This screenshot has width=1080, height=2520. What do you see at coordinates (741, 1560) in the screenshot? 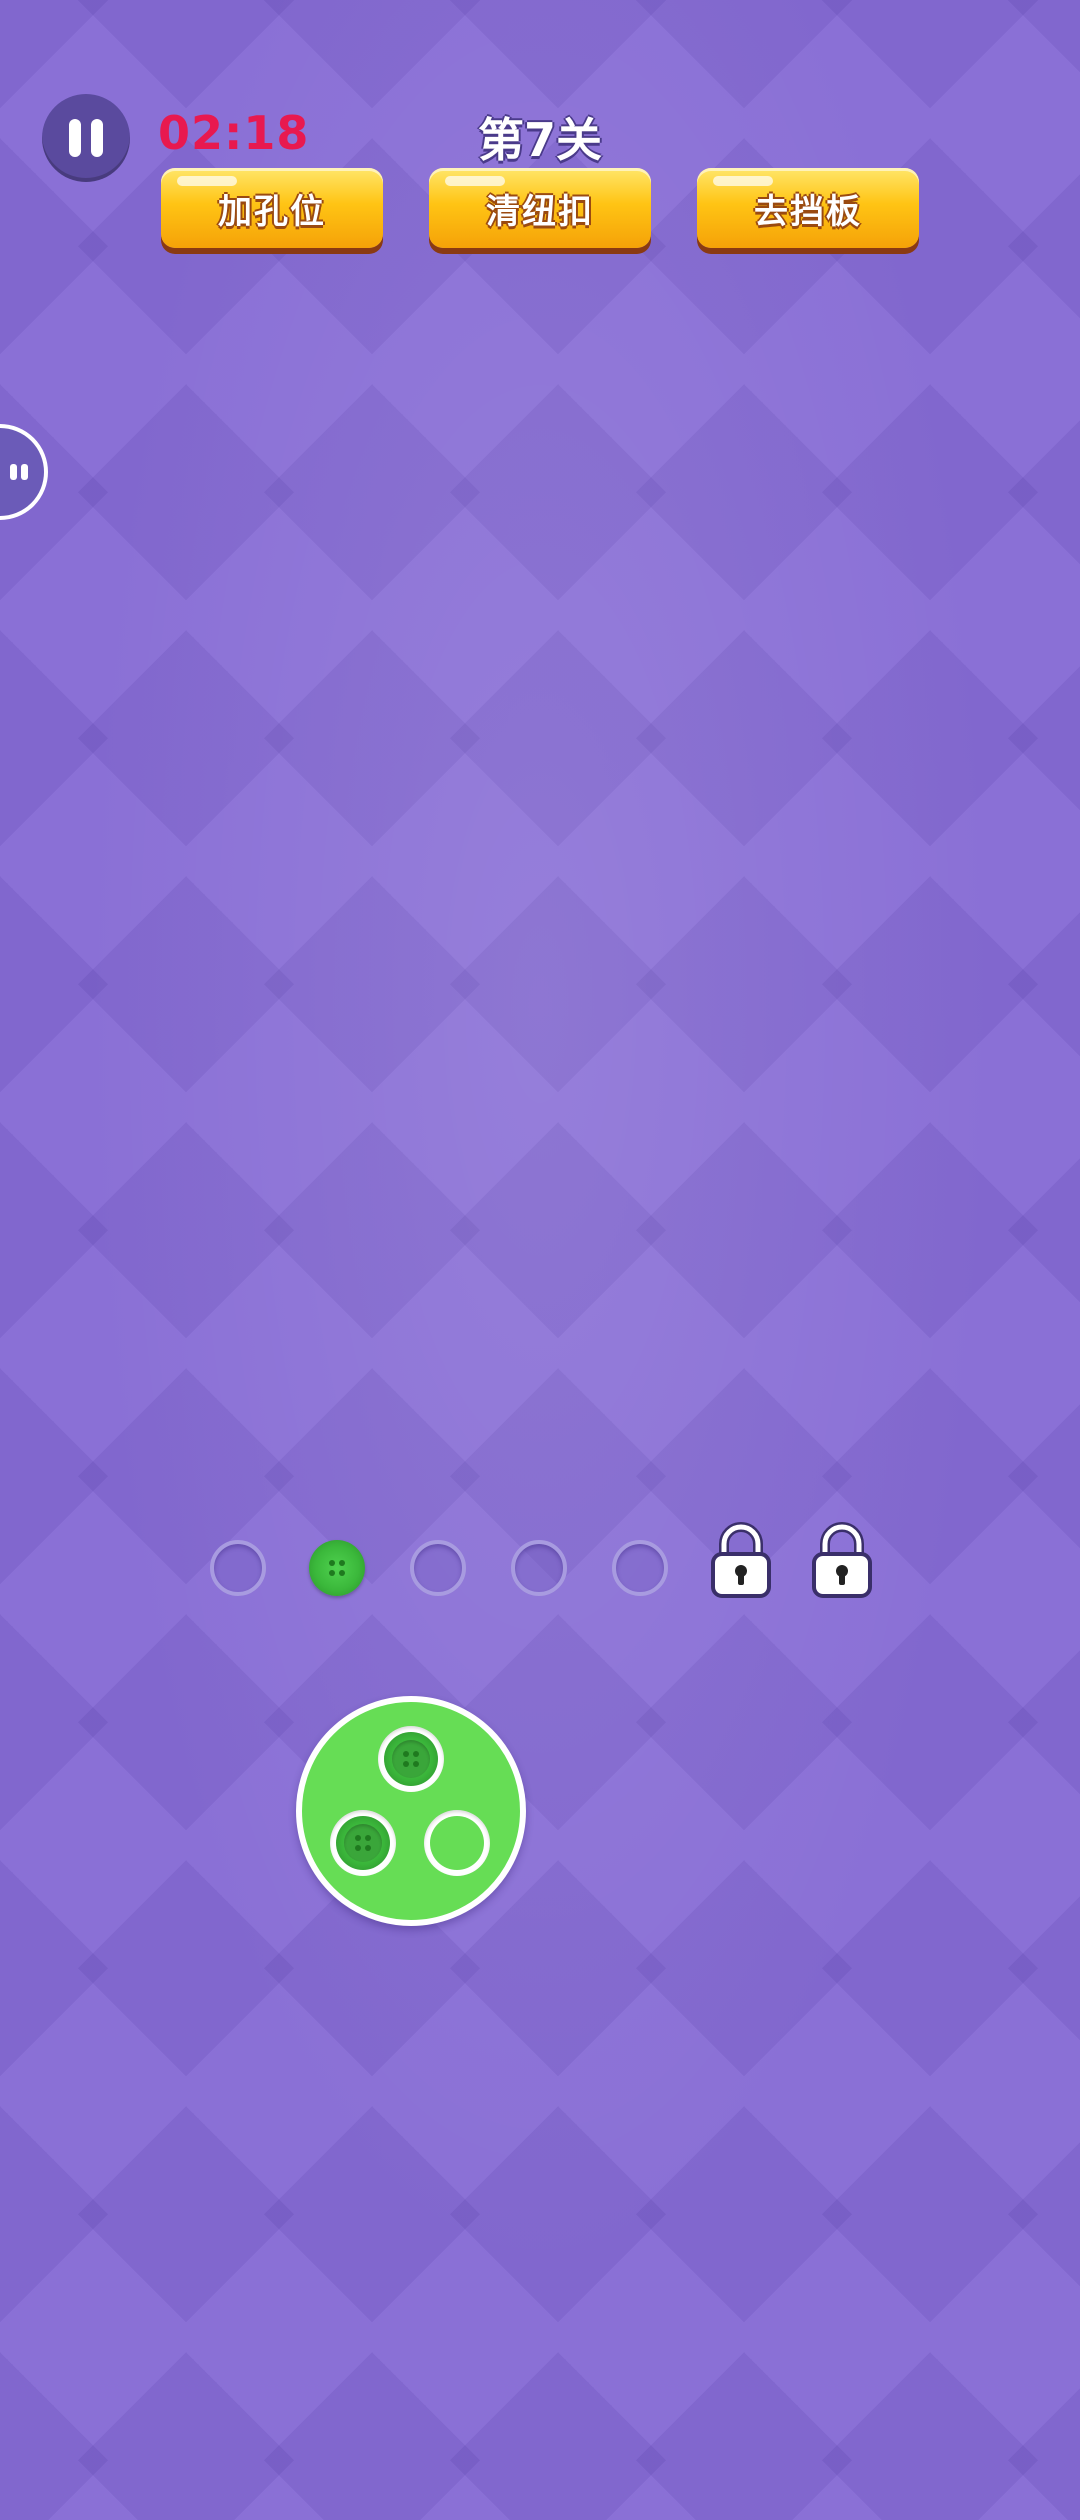
I see `slot-6-lock-icon` at bounding box center [741, 1560].